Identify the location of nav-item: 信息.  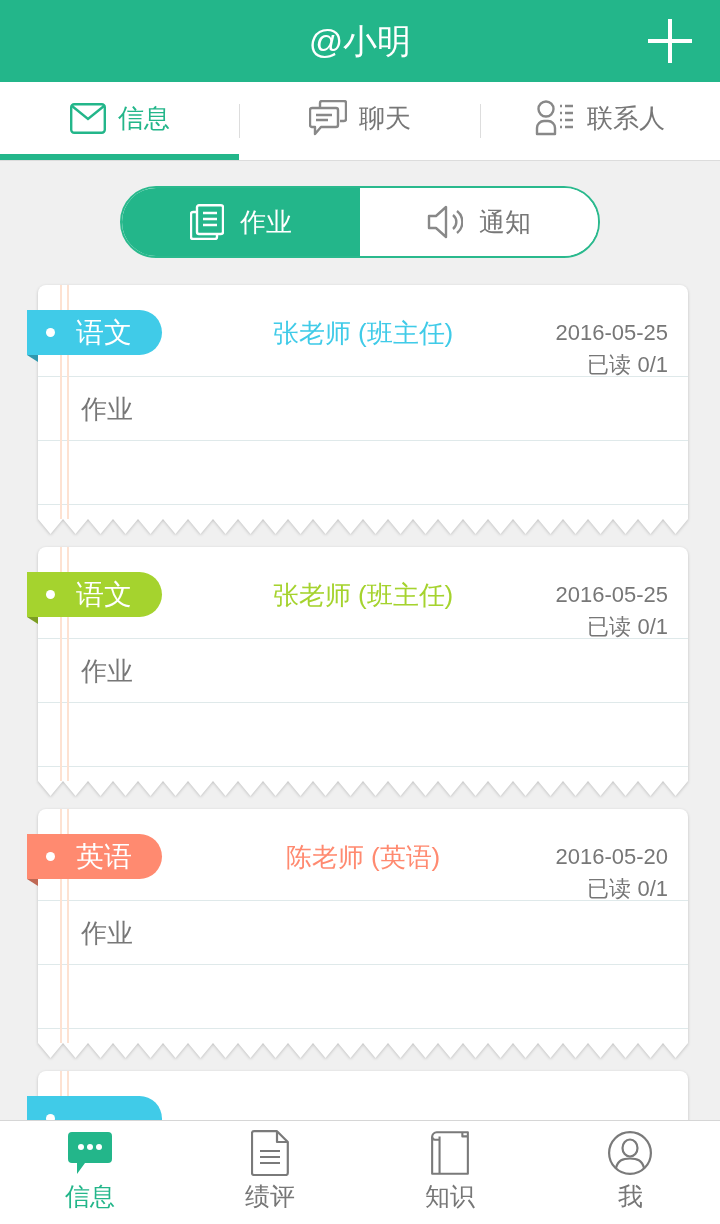
(90, 1172).